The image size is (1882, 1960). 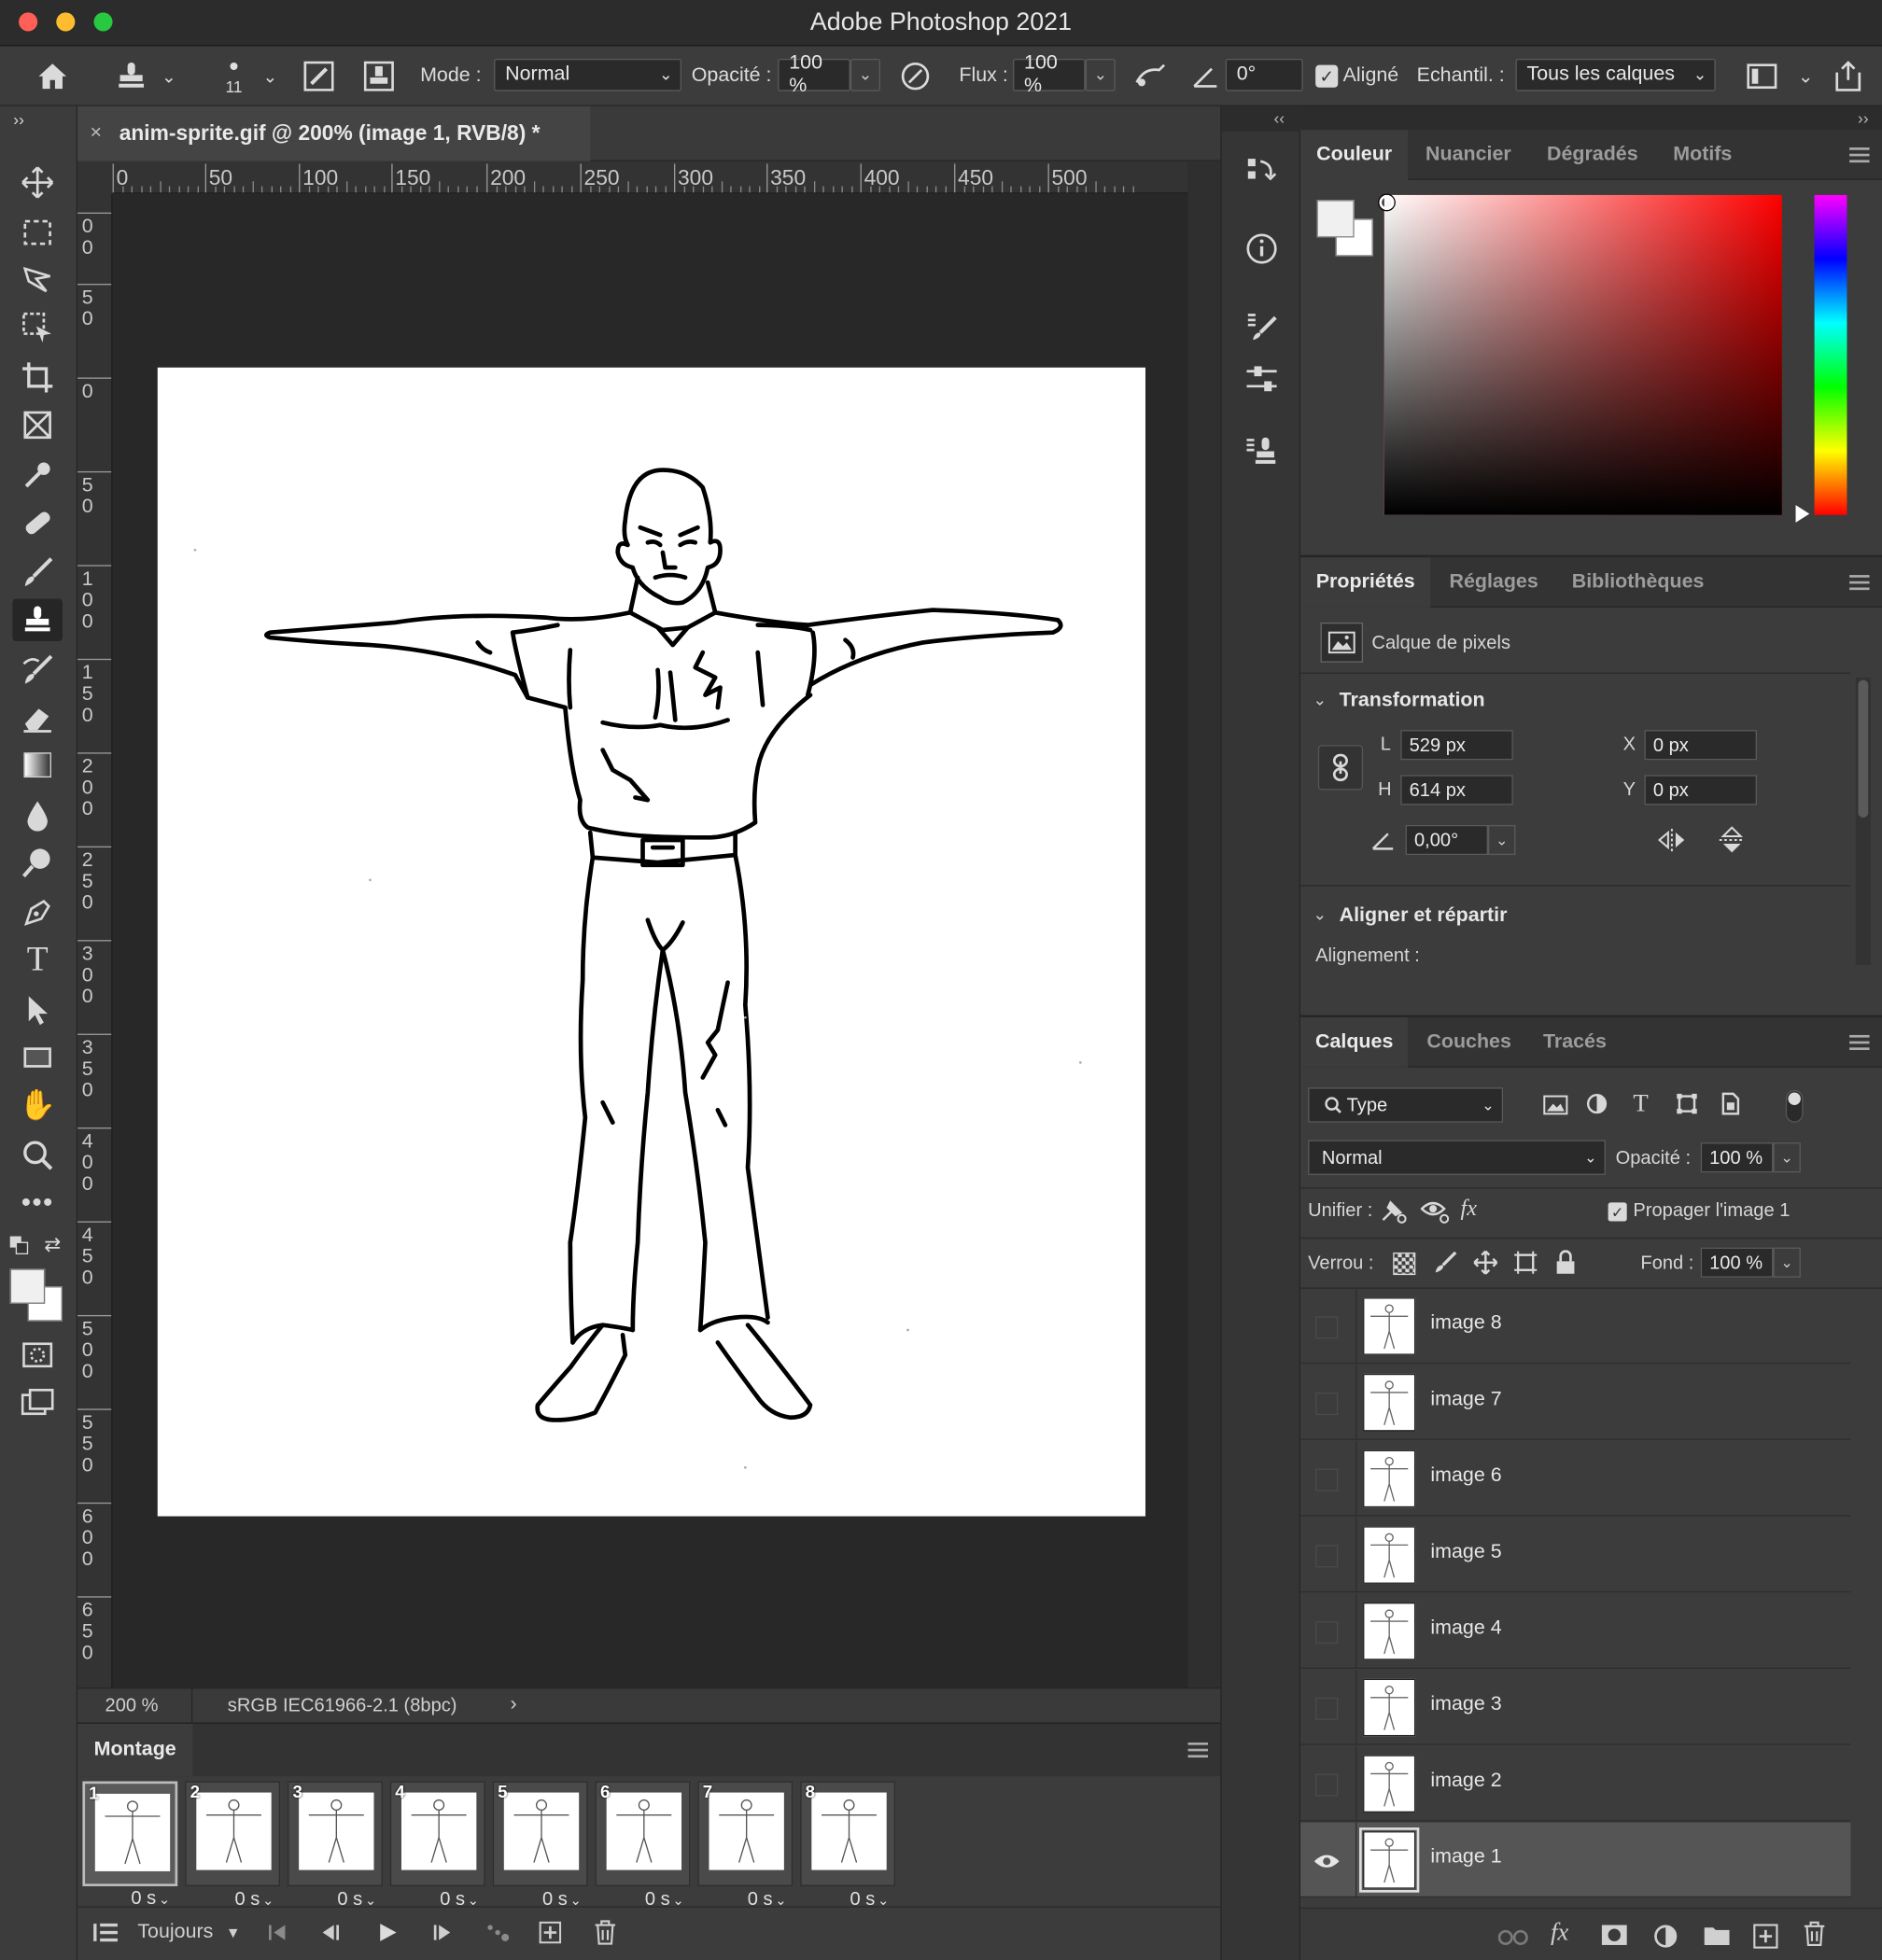 I want to click on animation-frame: 1 0 s ⌄, so click(x=130, y=1845).